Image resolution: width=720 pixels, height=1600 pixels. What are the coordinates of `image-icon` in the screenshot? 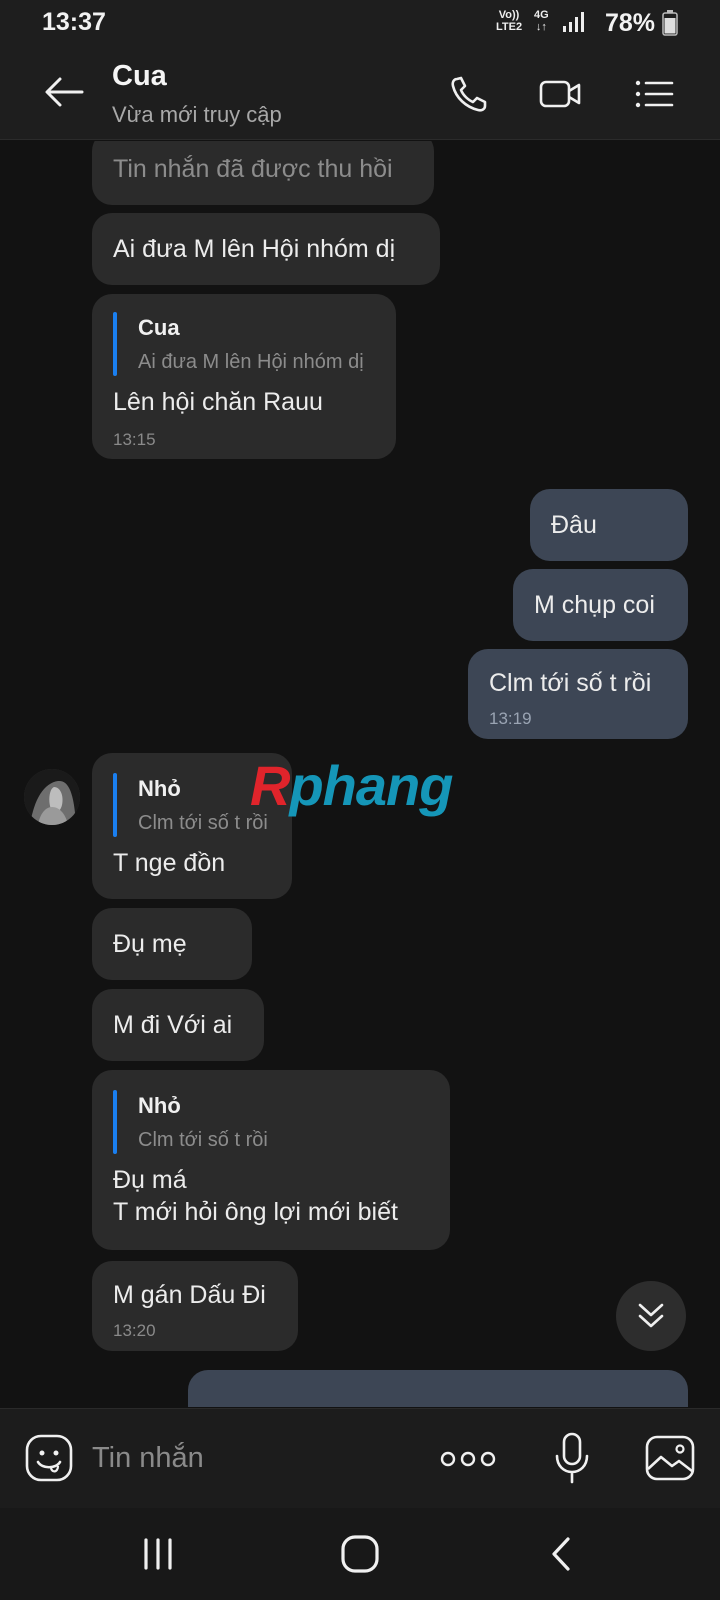 It's located at (670, 1458).